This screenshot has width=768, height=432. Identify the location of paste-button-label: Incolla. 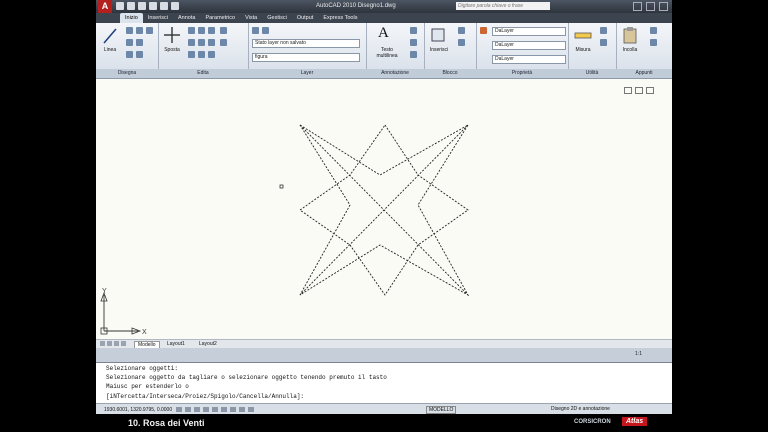
(630, 50).